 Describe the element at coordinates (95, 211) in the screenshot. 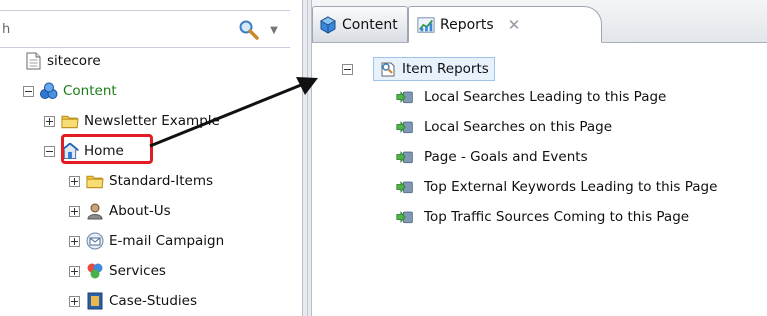

I see `person-icon` at that location.